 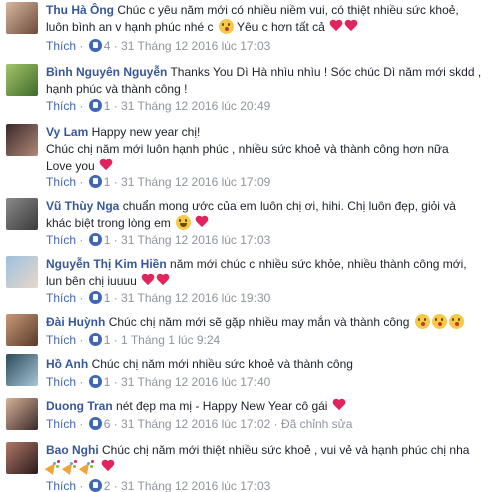 What do you see at coordinates (75, 322) in the screenshot?
I see `comment-author: Đài Huỳnh` at bounding box center [75, 322].